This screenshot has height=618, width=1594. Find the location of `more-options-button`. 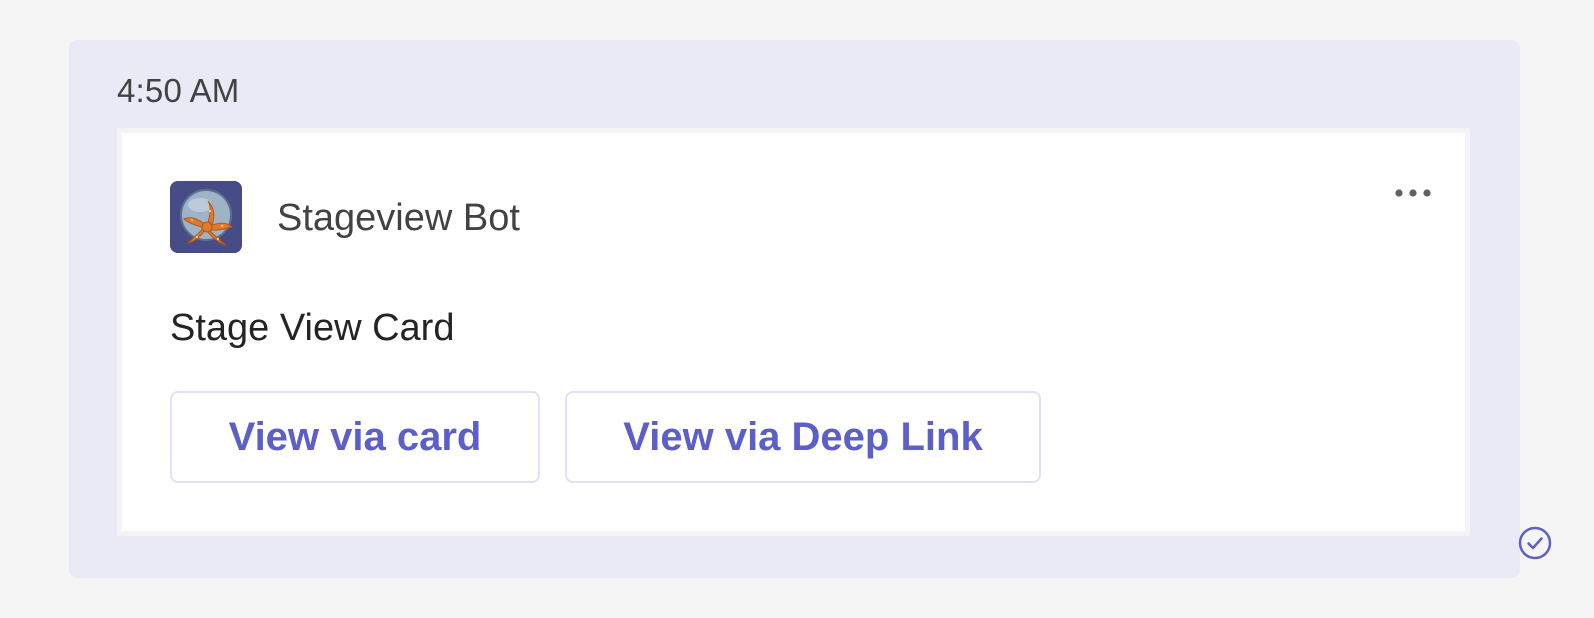

more-options-button is located at coordinates (1413, 193).